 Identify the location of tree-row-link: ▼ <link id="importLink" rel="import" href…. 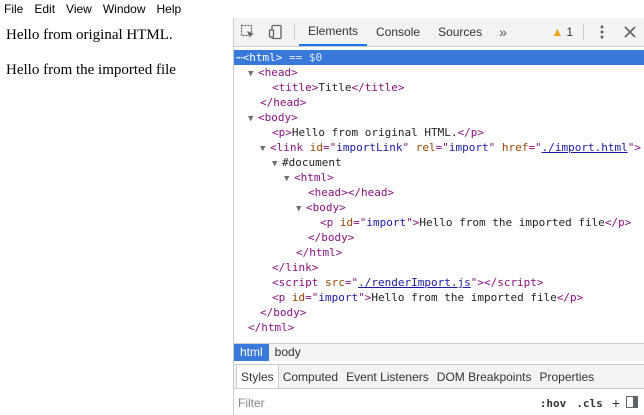
(439, 147).